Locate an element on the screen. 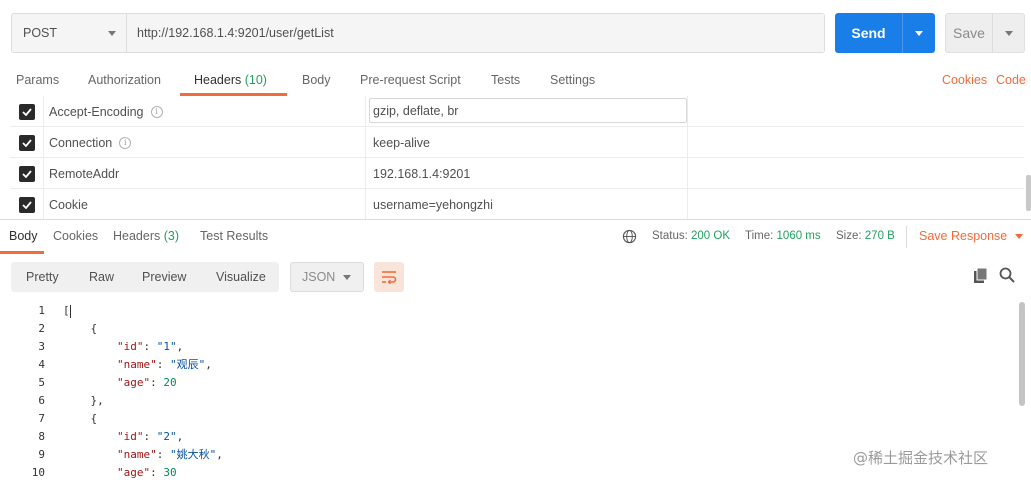 Image resolution: width=1031 pixels, height=485 pixels. code-line: "id": "2", is located at coordinates (150, 436).